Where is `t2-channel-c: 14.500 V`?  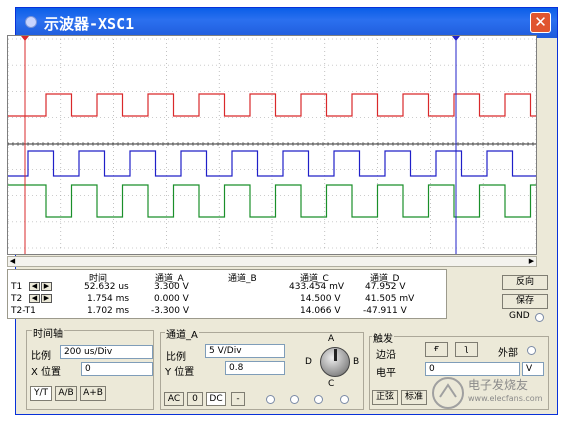 t2-channel-c: 14.500 V is located at coordinates (320, 299).